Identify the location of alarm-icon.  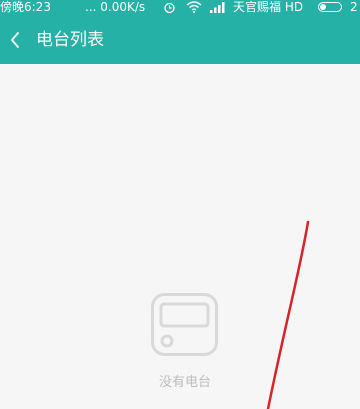
(169, 9).